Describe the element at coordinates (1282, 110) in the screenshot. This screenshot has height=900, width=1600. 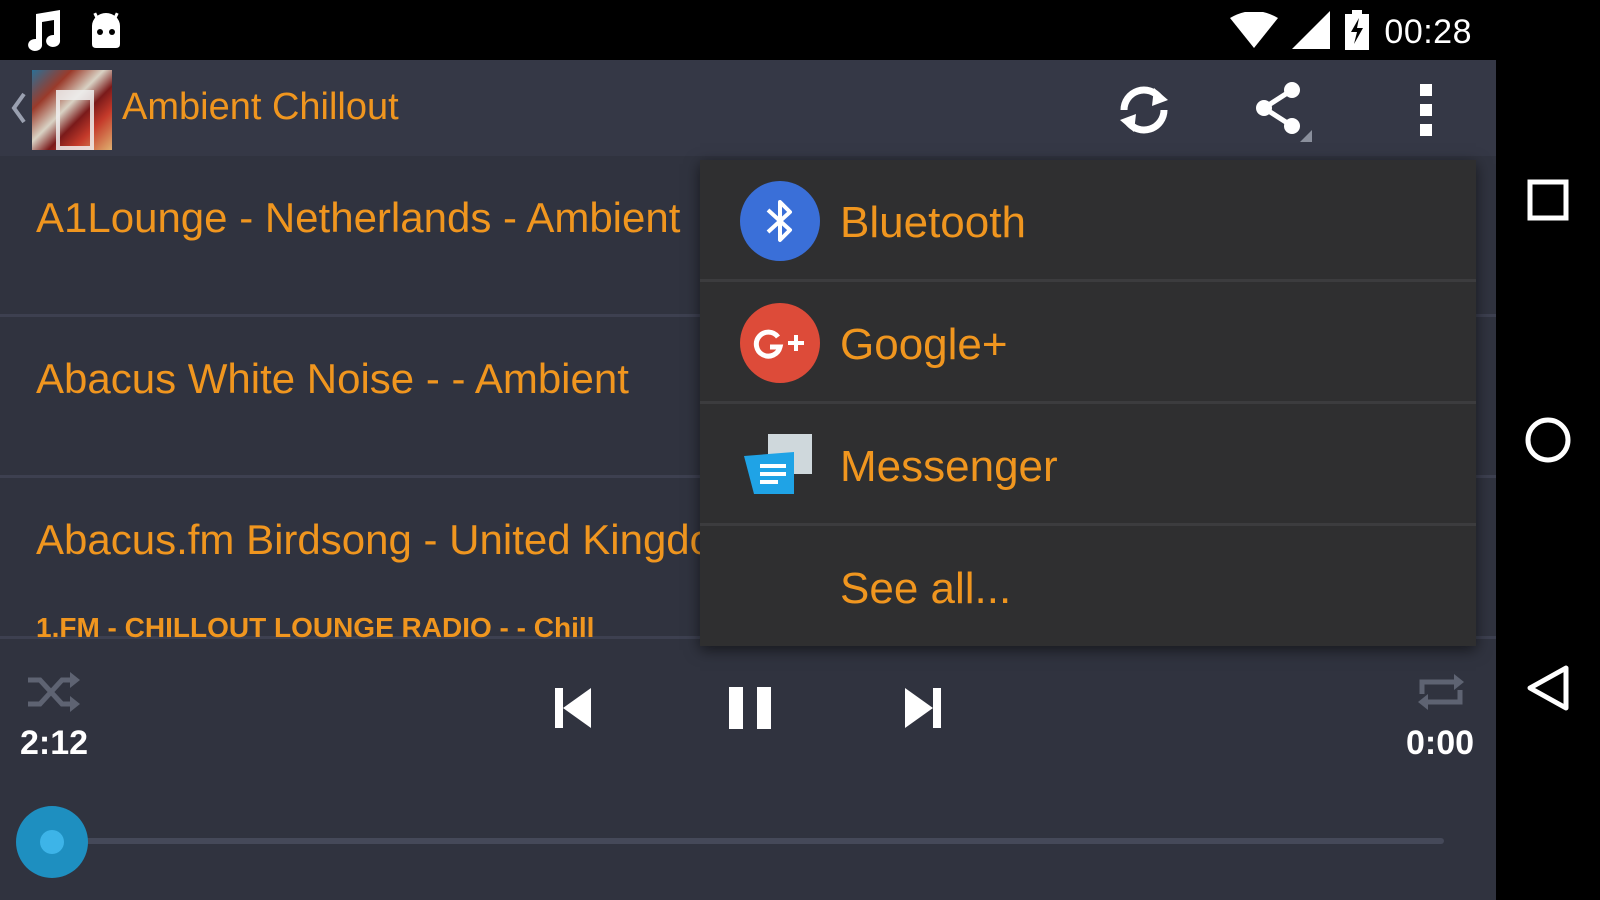
I see `share-icon` at that location.